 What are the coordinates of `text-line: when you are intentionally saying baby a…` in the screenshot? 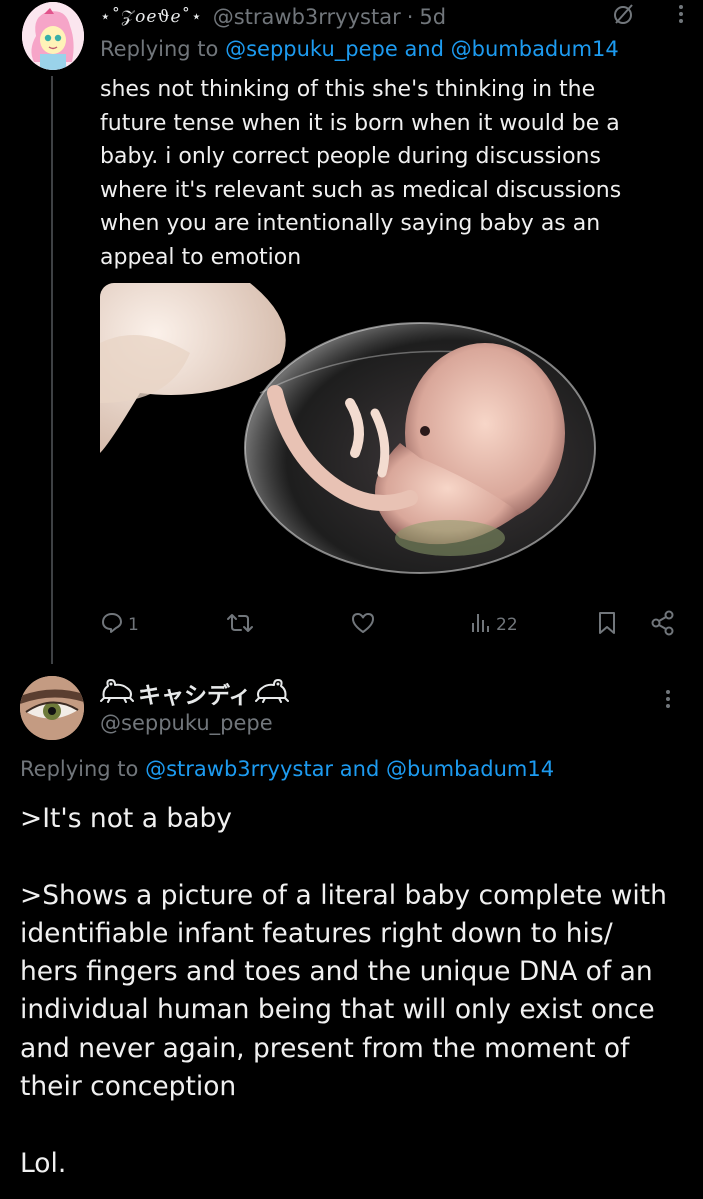 It's located at (350, 223).